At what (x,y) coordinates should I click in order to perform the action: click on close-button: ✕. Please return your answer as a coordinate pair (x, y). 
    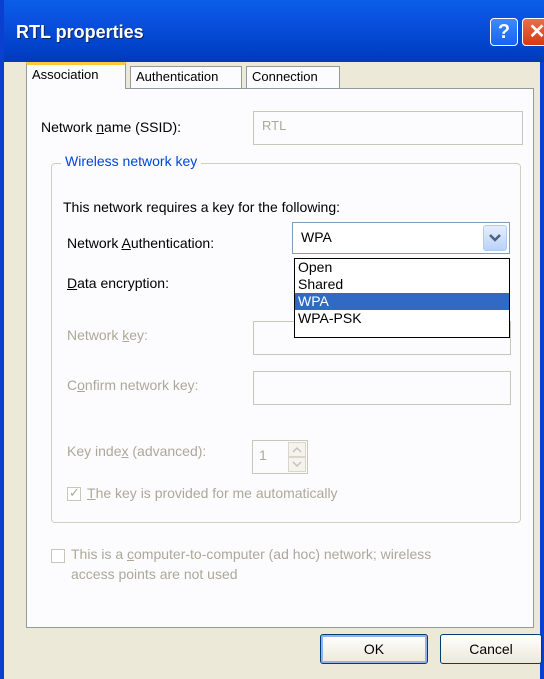
    Looking at the image, I should click on (533, 32).